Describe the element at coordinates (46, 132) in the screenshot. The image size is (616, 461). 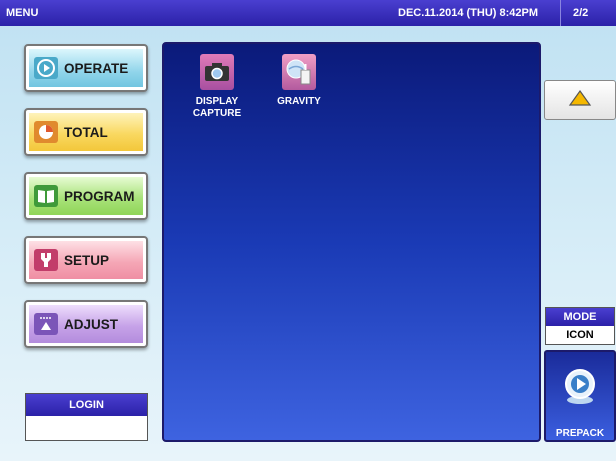
I see `pie-chart-icon` at that location.